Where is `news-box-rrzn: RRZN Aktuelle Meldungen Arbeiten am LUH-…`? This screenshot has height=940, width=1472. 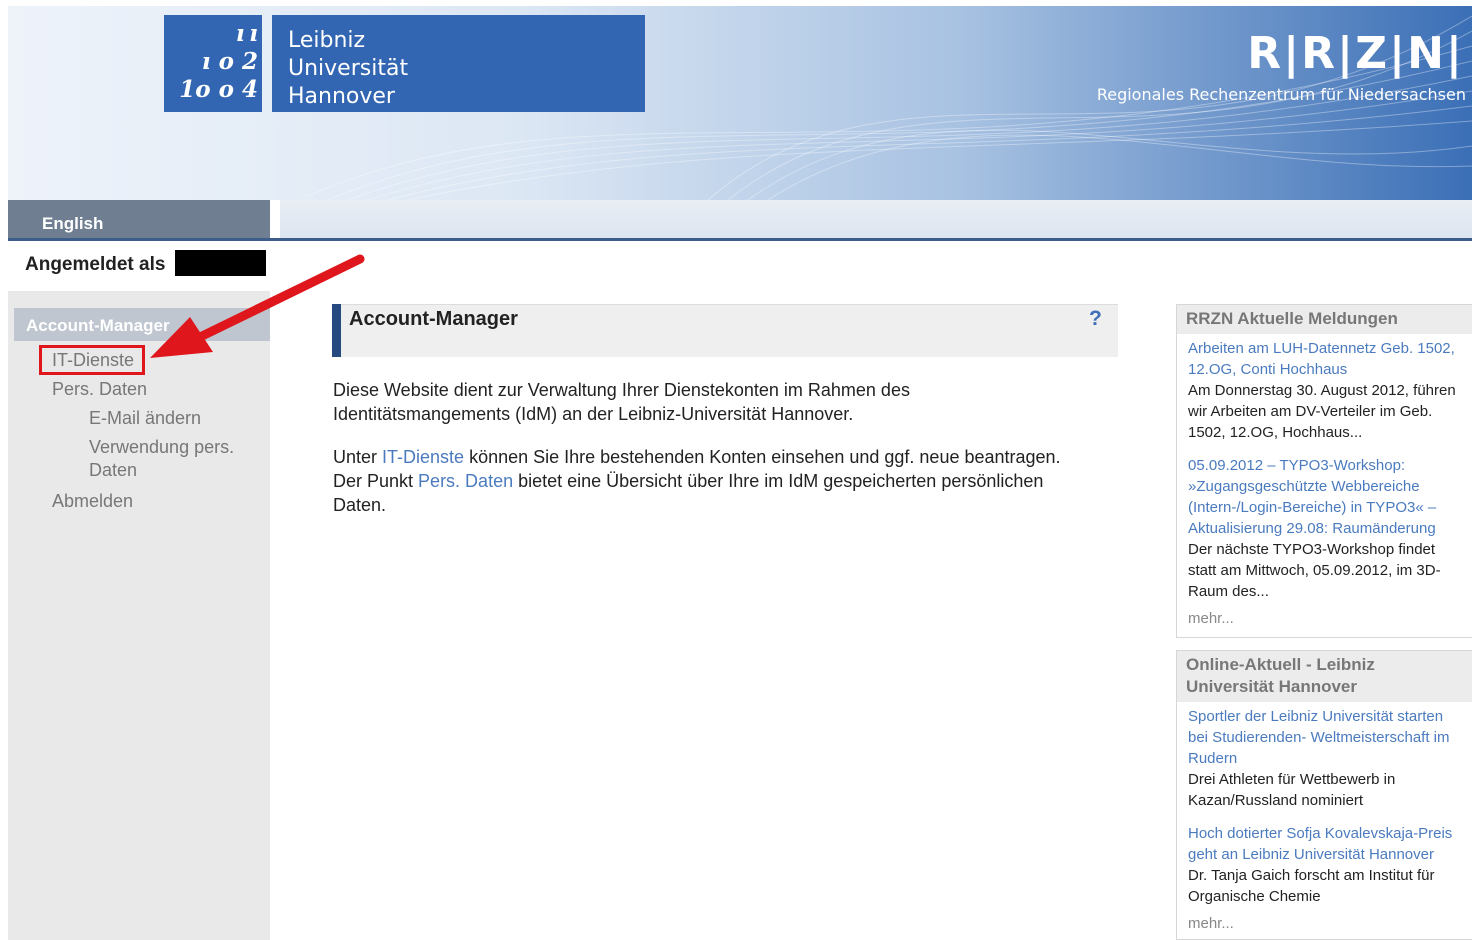
news-box-rrzn: RRZN Aktuelle Meldungen Arbeiten am LUH-… is located at coordinates (1324, 471).